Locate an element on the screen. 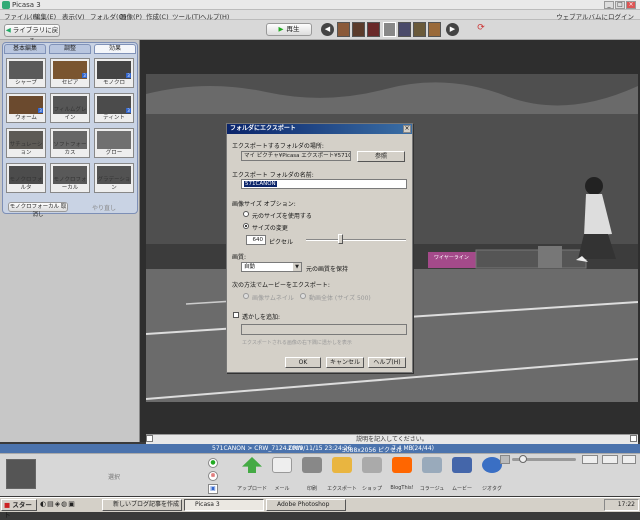  collage-icon is located at coordinates (432, 465).